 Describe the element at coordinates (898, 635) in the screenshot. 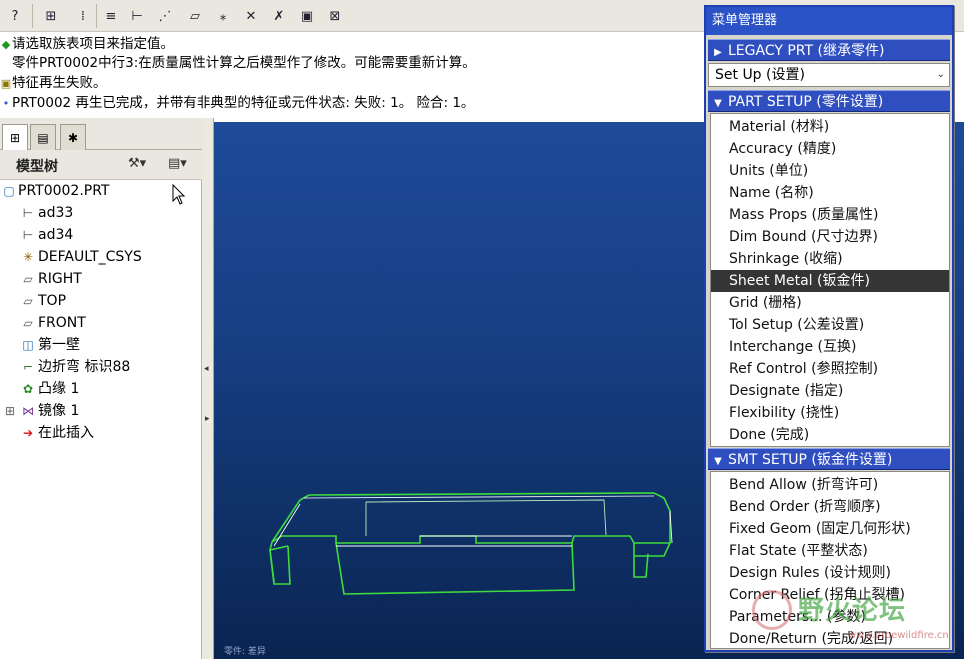

I see `watermark-url: www.proewildfire.cn` at that location.